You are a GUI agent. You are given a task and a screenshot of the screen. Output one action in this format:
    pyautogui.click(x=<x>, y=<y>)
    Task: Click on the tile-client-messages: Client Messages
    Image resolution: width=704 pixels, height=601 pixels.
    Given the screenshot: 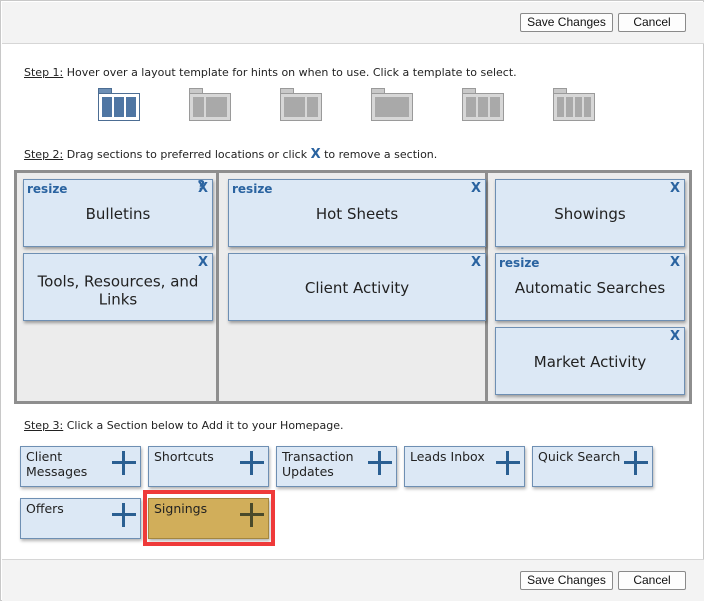 What is the action you would take?
    pyautogui.click(x=80, y=466)
    